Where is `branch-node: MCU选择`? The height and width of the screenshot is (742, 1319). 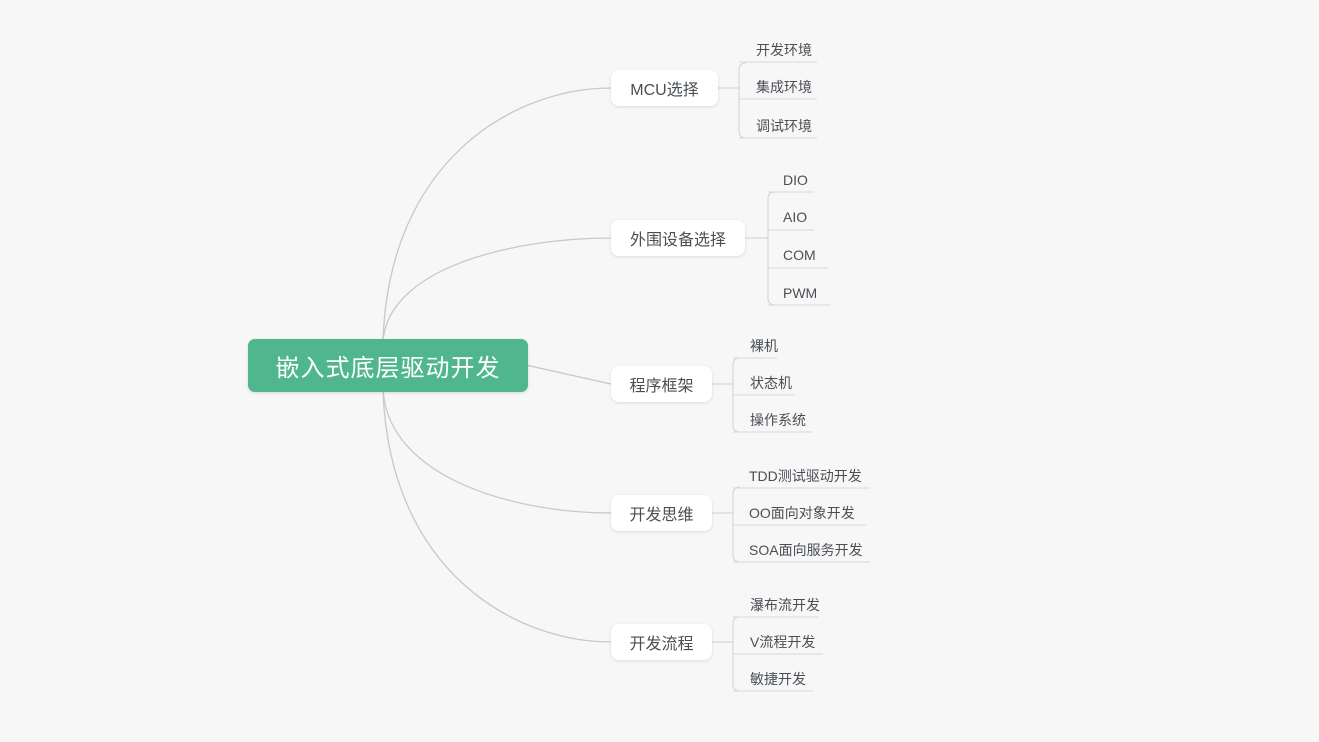
branch-node: MCU选择 is located at coordinates (664, 88).